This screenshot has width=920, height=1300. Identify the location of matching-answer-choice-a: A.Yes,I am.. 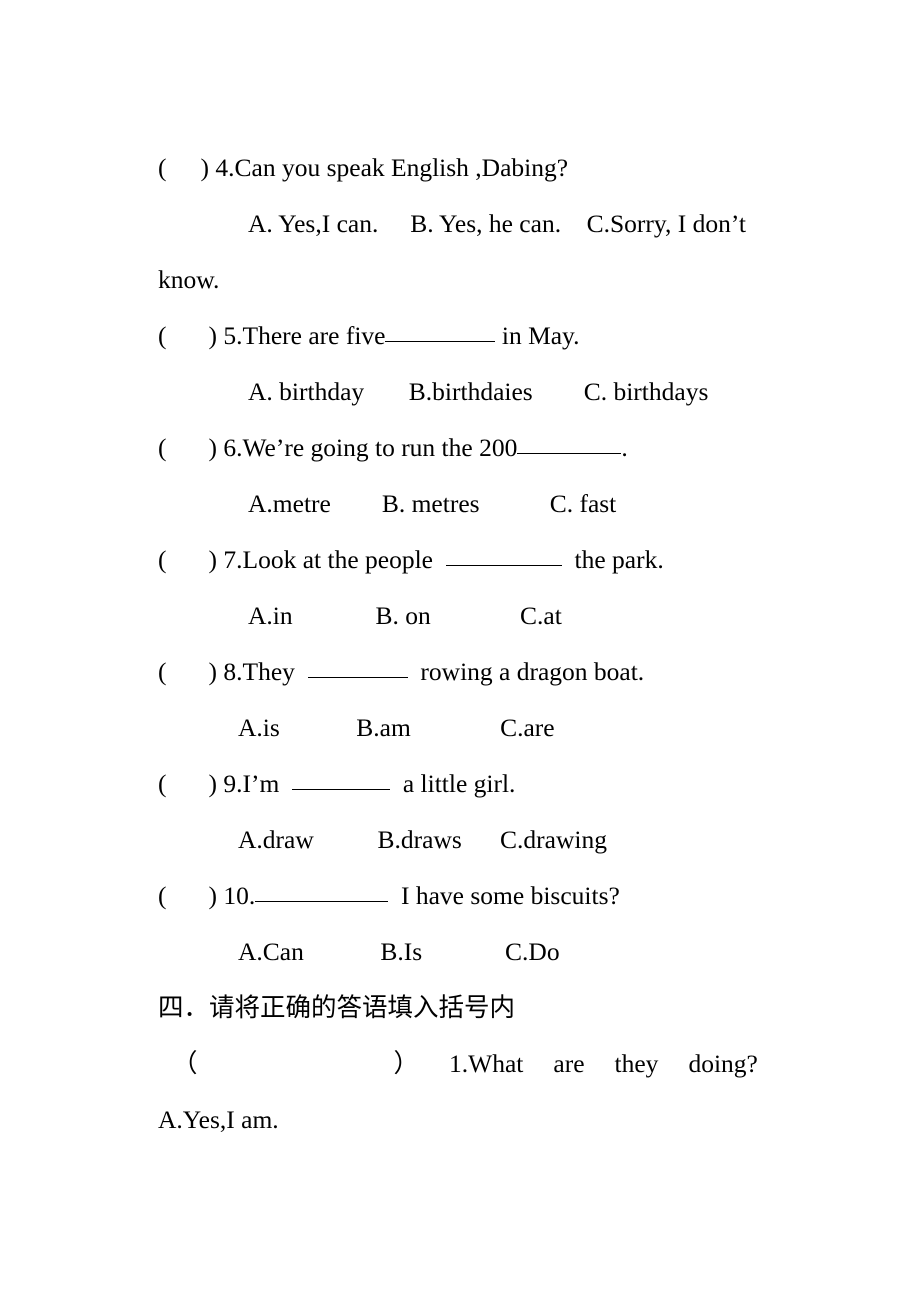
(218, 1119).